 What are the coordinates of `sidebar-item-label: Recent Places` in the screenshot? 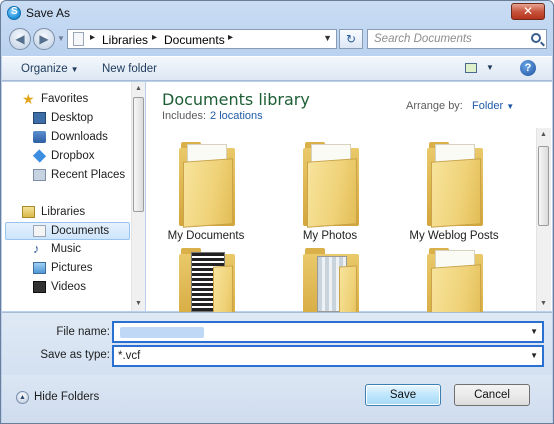 It's located at (88, 175).